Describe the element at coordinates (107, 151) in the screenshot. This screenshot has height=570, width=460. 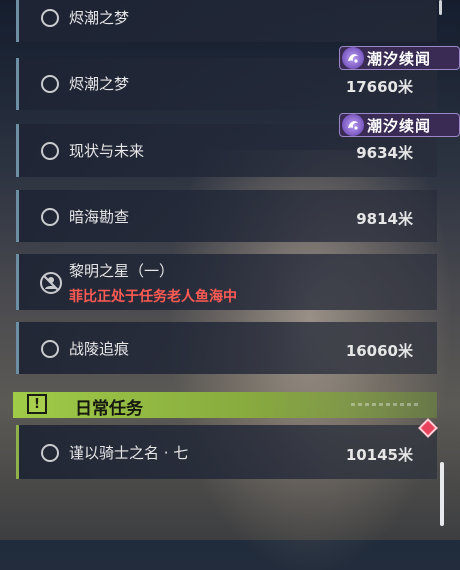
I see `quest-name: 现状与未来` at that location.